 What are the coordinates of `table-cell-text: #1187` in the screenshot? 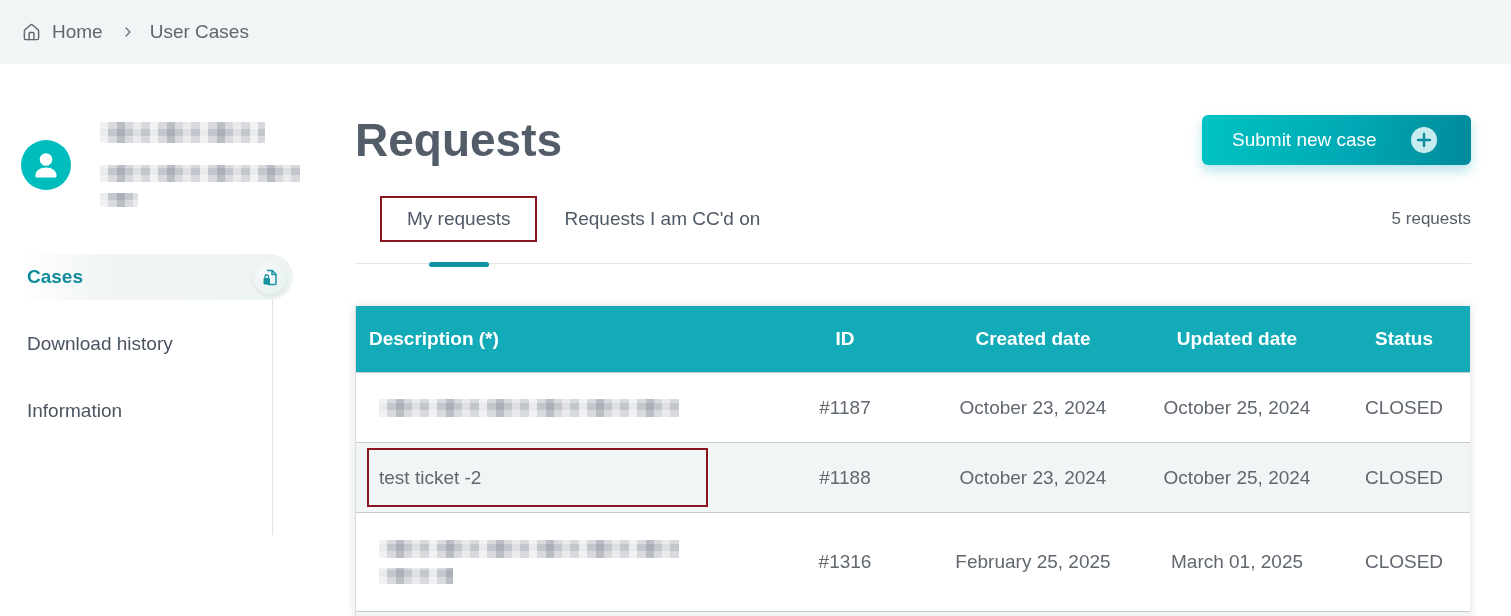 It's located at (845, 407).